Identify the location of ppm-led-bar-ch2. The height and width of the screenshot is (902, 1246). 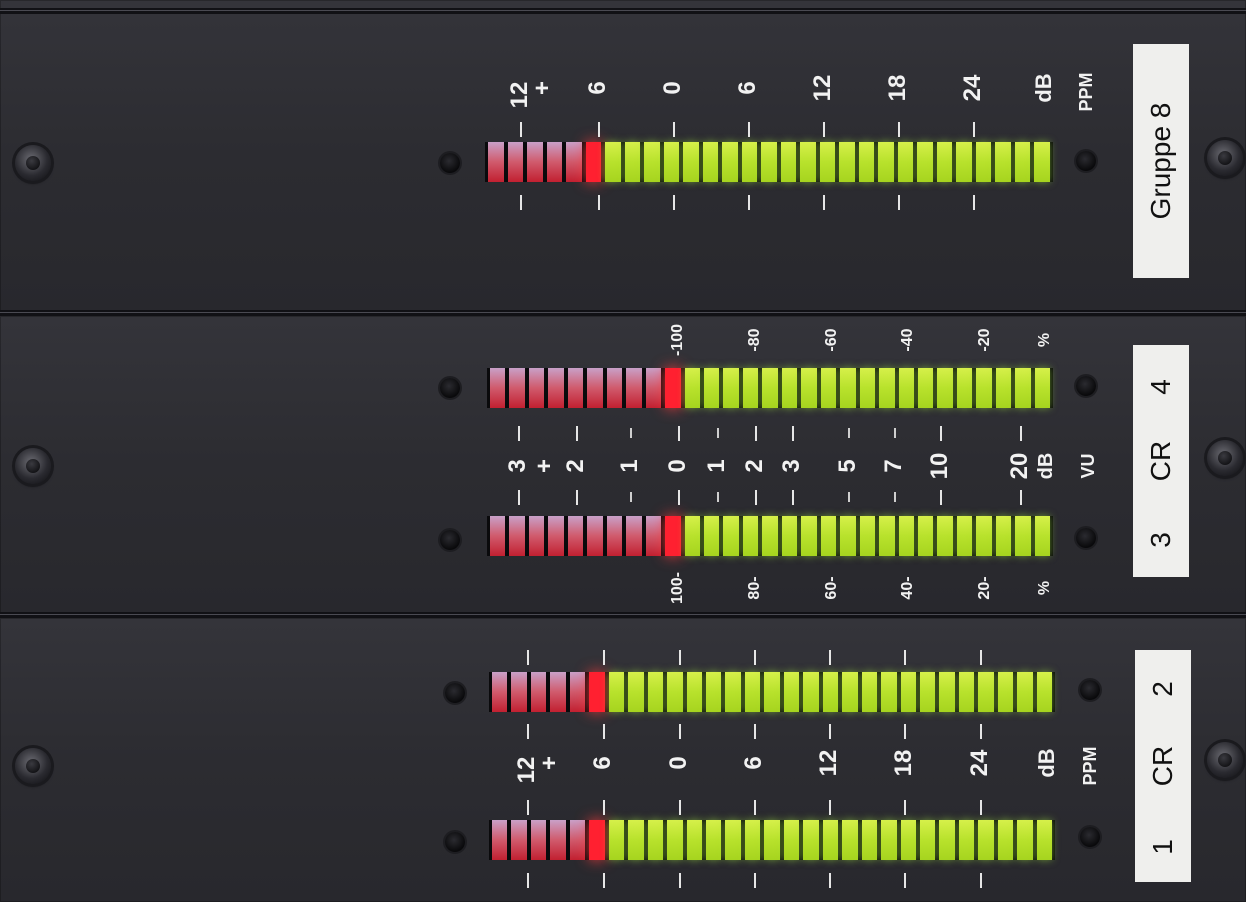
(772, 692).